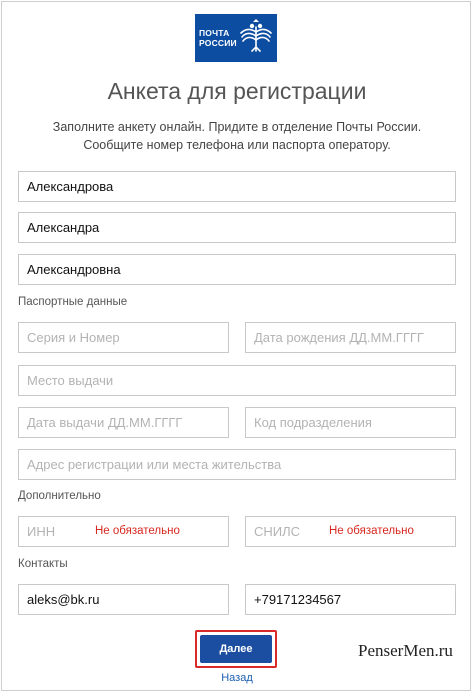  I want to click on back-link: Назад, so click(237, 678).